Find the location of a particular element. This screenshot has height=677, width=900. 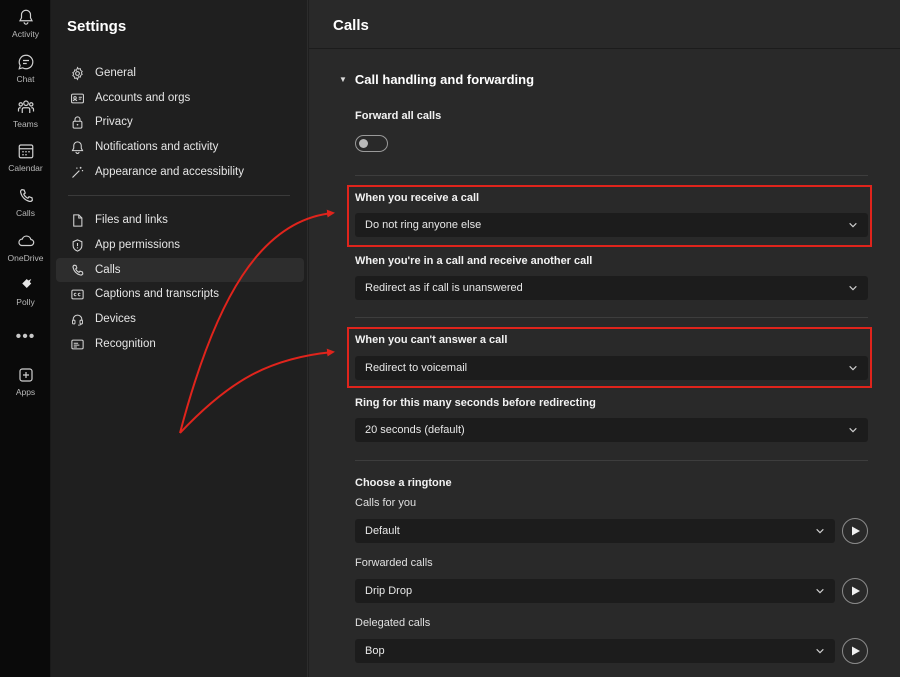

forwarded-calls-dropdown: Drip Drop is located at coordinates (595, 591).